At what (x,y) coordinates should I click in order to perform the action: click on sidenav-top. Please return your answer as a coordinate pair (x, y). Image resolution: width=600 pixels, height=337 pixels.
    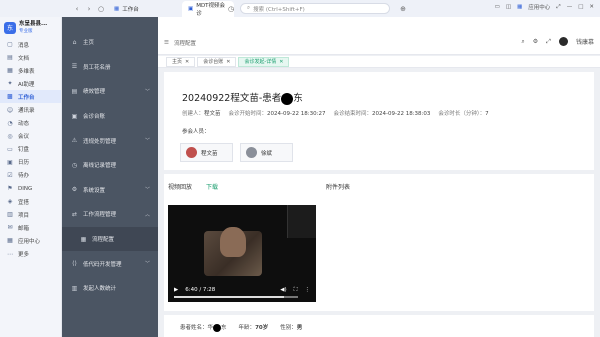
    Looking at the image, I should click on (110, 23).